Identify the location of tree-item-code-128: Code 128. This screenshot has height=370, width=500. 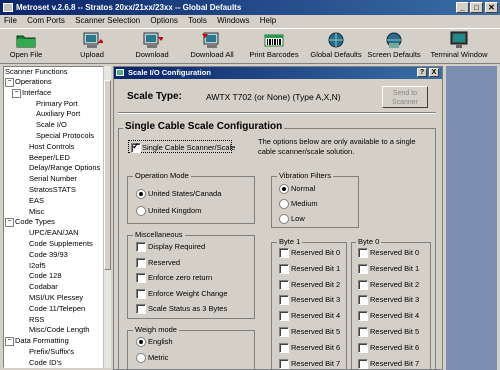
(45, 276).